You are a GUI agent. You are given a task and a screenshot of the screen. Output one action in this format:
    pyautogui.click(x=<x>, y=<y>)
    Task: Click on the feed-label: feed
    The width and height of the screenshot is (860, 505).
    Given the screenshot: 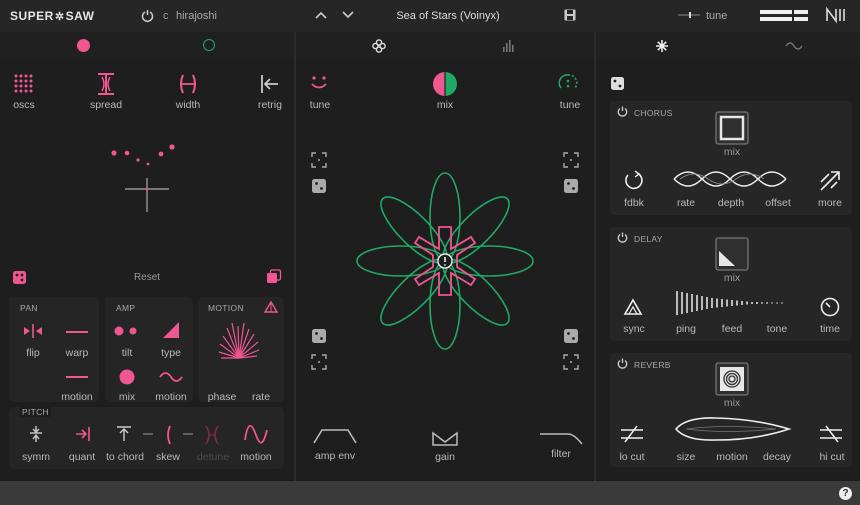 What is the action you would take?
    pyautogui.click(x=732, y=329)
    